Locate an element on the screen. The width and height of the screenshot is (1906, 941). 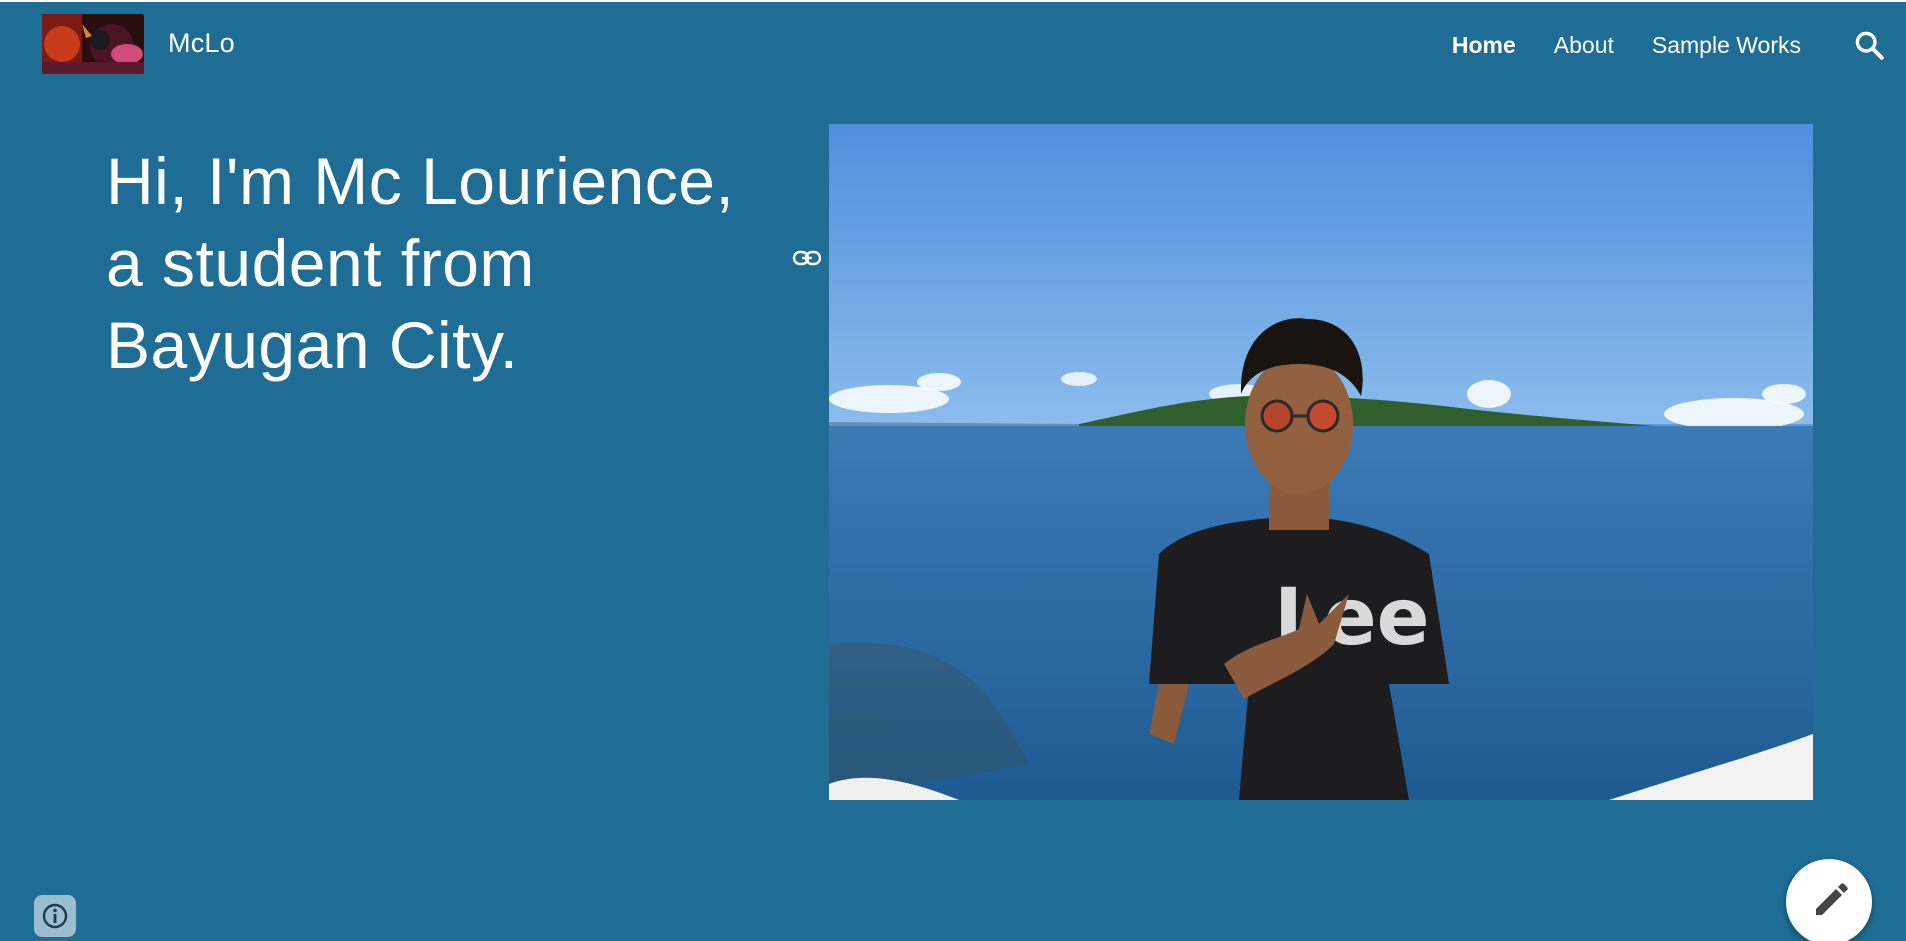
site-info-button is located at coordinates (55, 916).